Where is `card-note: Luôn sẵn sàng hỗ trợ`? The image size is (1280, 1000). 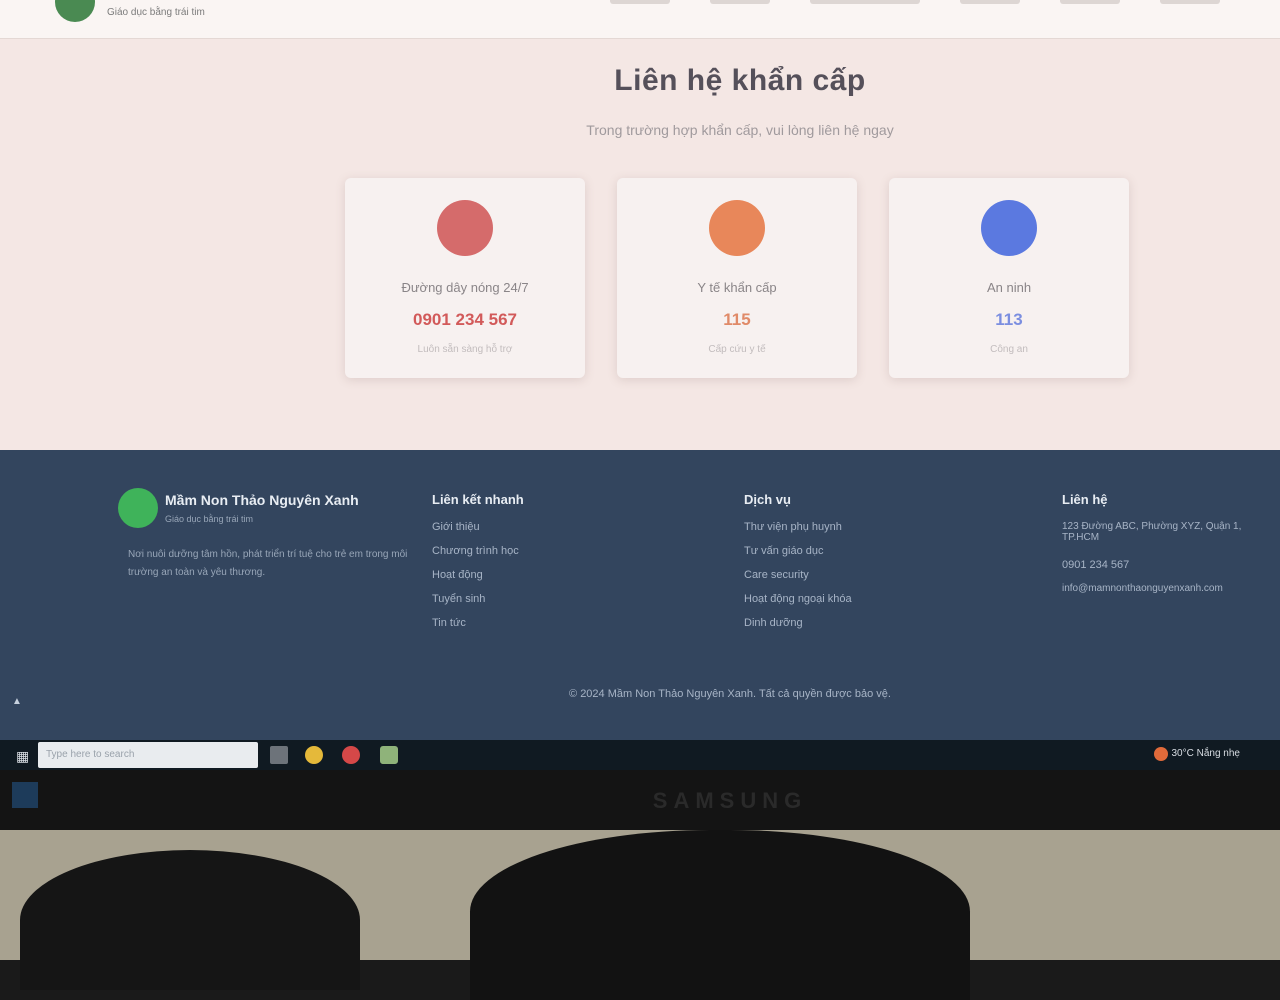 card-note: Luôn sẵn sàng hỗ trợ is located at coordinates (465, 349).